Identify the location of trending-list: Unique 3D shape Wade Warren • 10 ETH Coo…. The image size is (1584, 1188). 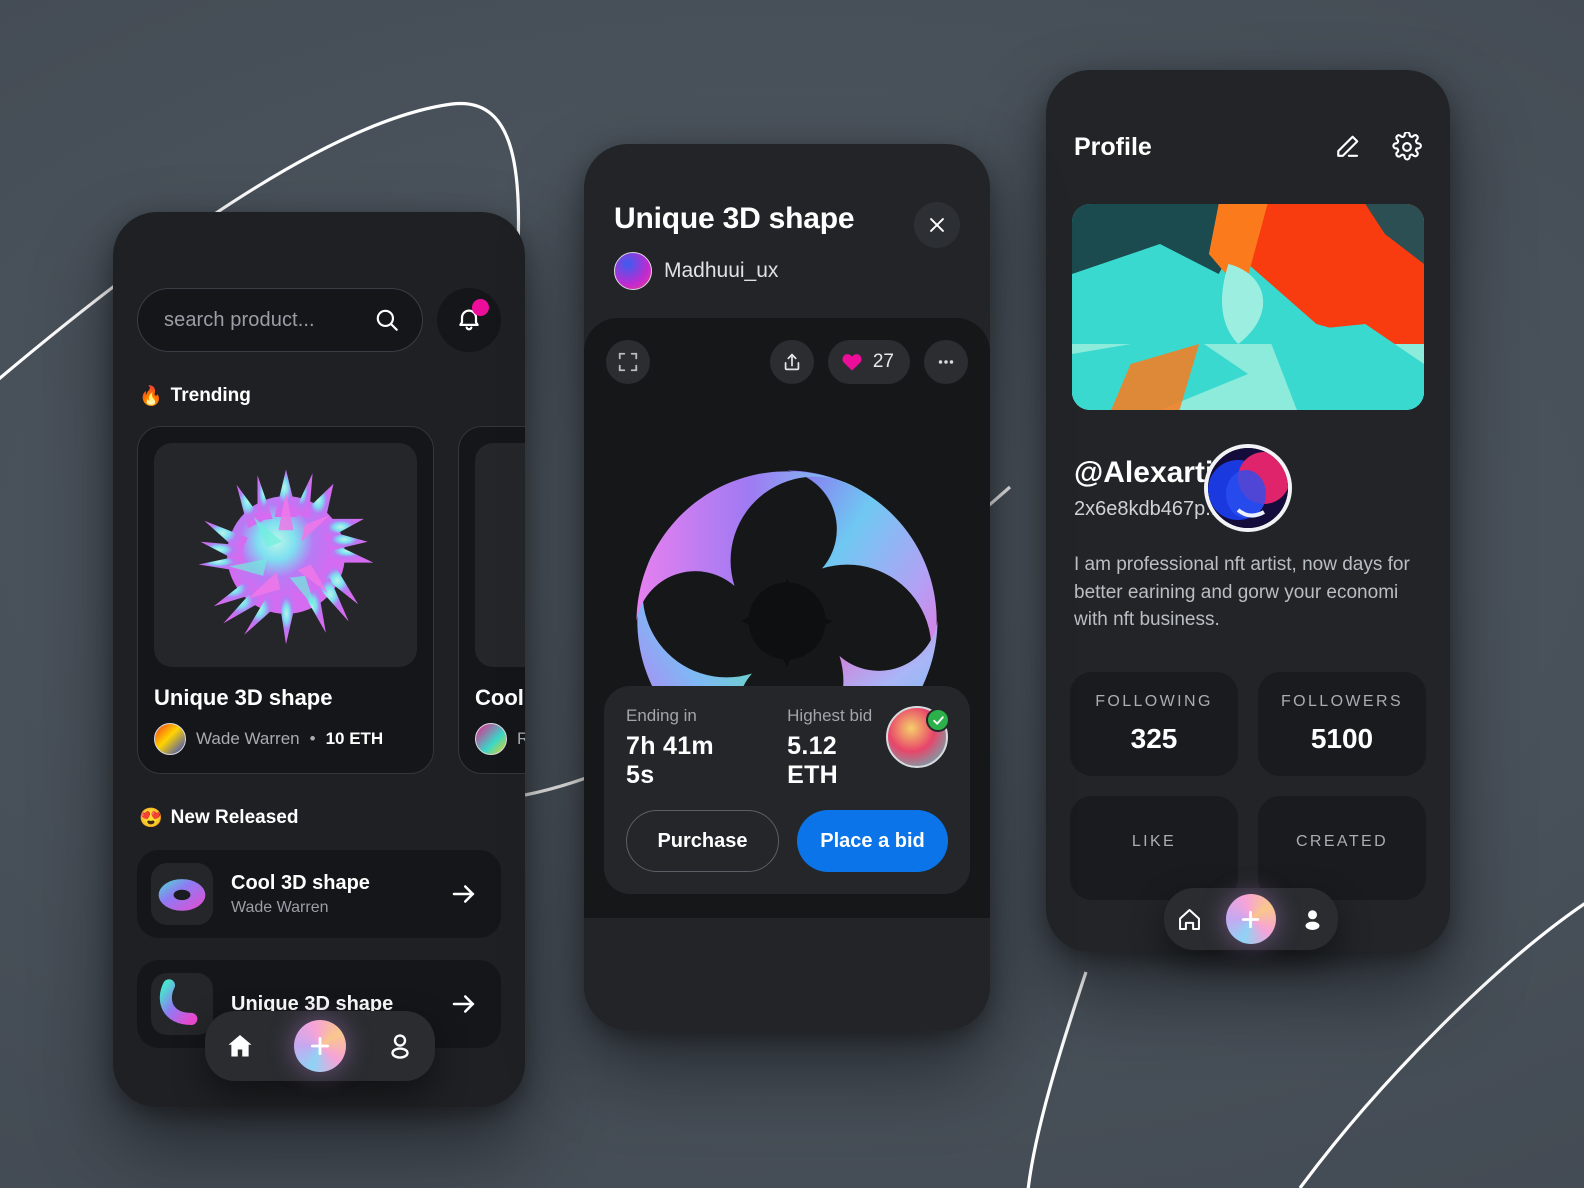
(331, 600).